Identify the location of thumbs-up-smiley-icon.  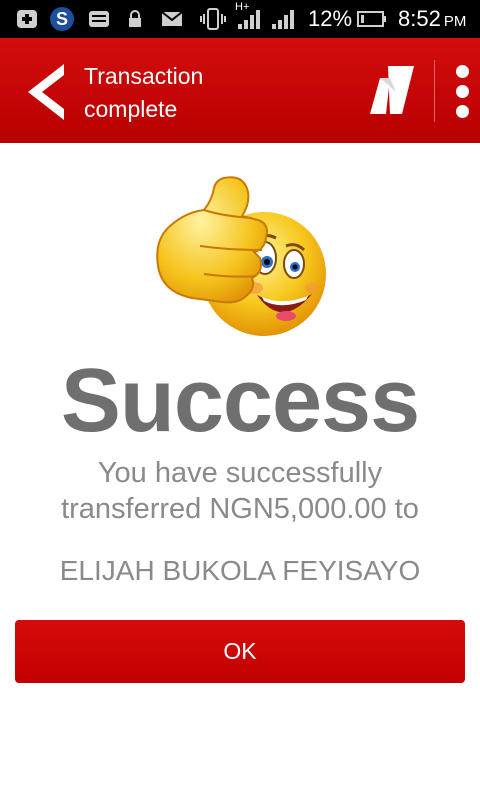
(242, 256).